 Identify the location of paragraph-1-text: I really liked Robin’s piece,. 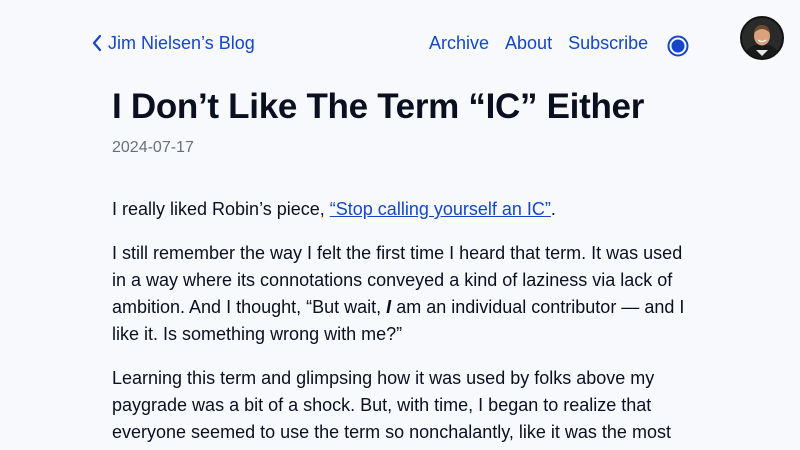
(221, 209).